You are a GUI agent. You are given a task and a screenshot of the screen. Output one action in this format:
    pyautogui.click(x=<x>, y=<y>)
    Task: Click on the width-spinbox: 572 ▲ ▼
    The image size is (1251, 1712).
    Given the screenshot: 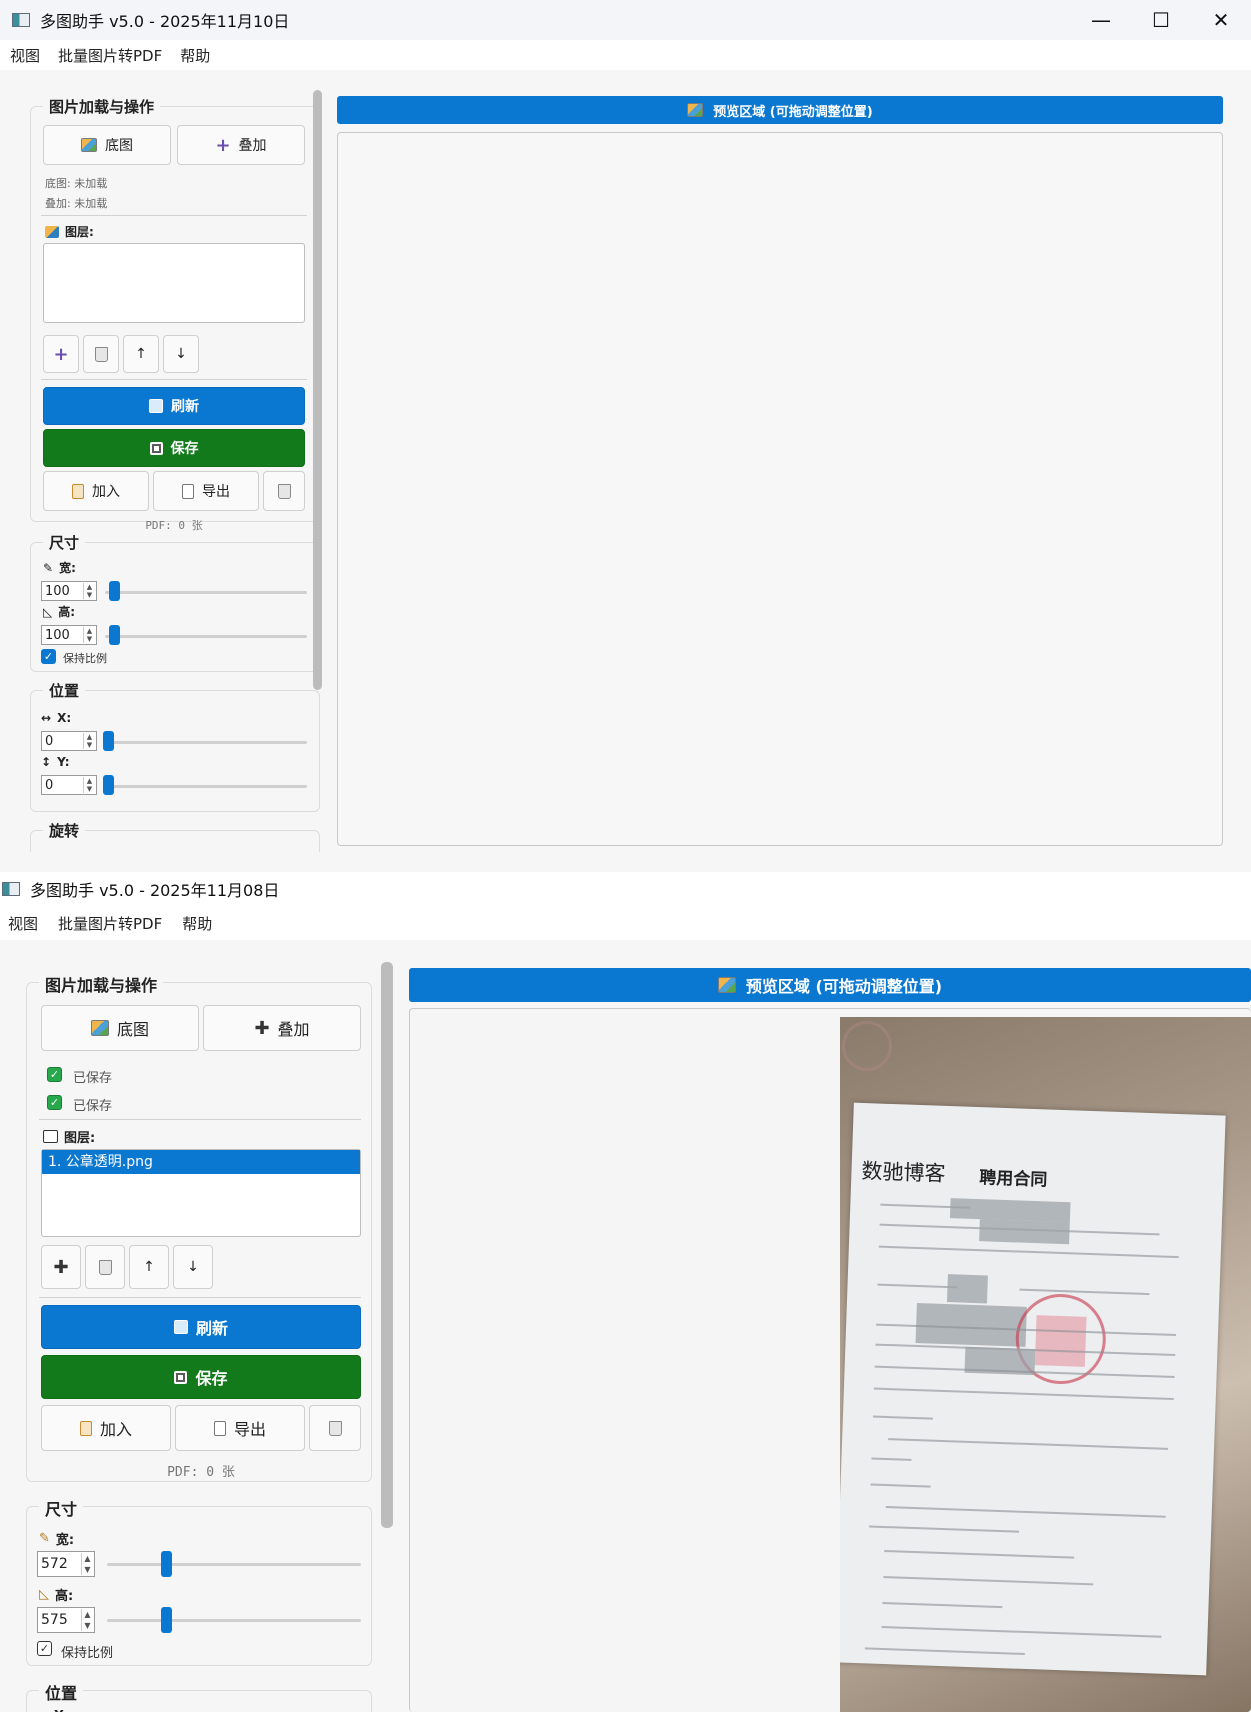 What is the action you would take?
    pyautogui.click(x=66, y=1564)
    